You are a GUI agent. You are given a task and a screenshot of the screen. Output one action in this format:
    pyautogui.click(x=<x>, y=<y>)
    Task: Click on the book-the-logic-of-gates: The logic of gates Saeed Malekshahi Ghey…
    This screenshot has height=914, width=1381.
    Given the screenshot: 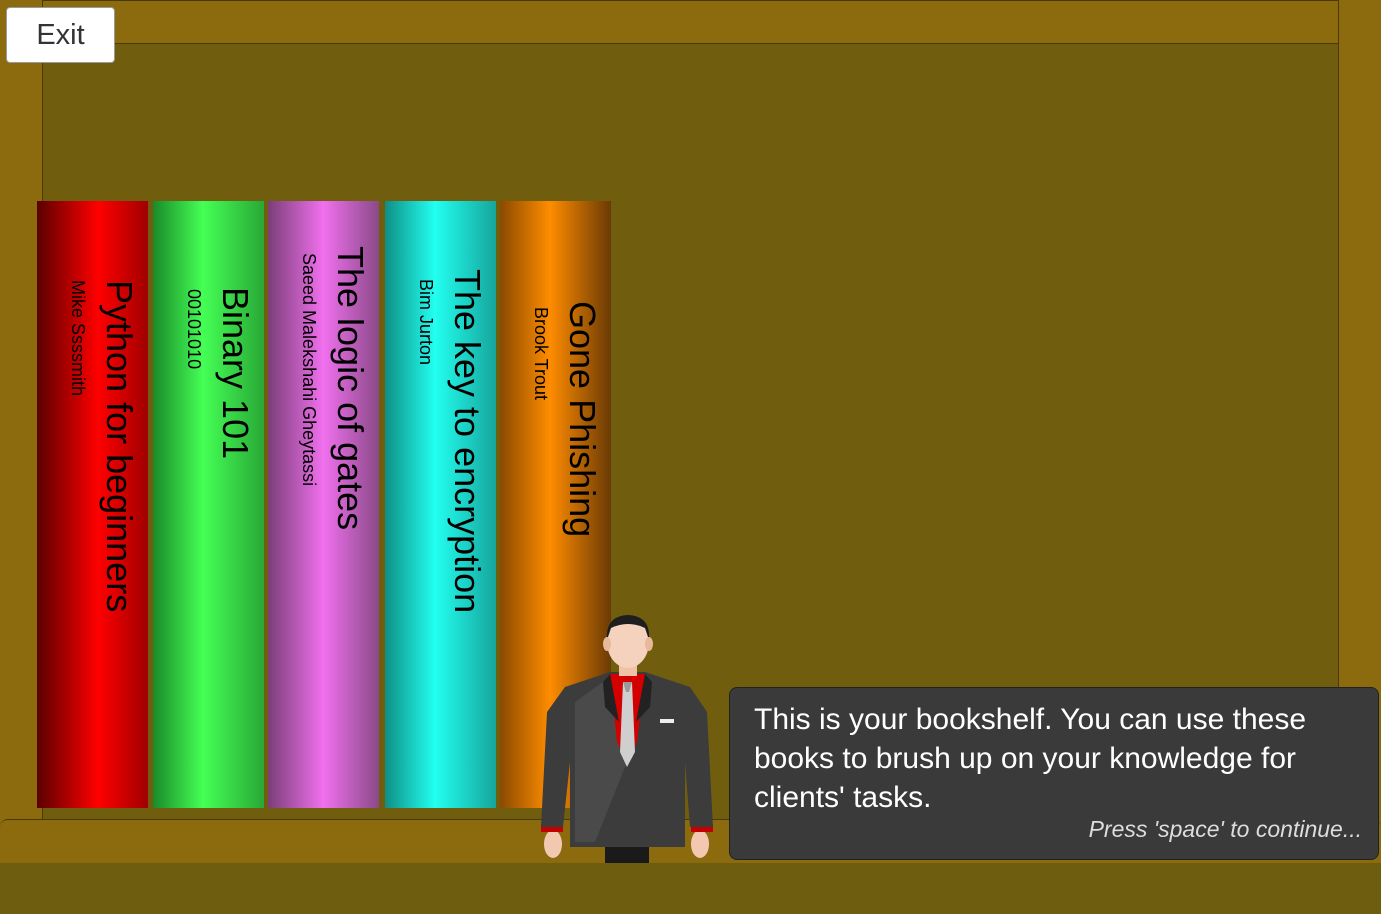 What is the action you would take?
    pyautogui.click(x=323, y=504)
    